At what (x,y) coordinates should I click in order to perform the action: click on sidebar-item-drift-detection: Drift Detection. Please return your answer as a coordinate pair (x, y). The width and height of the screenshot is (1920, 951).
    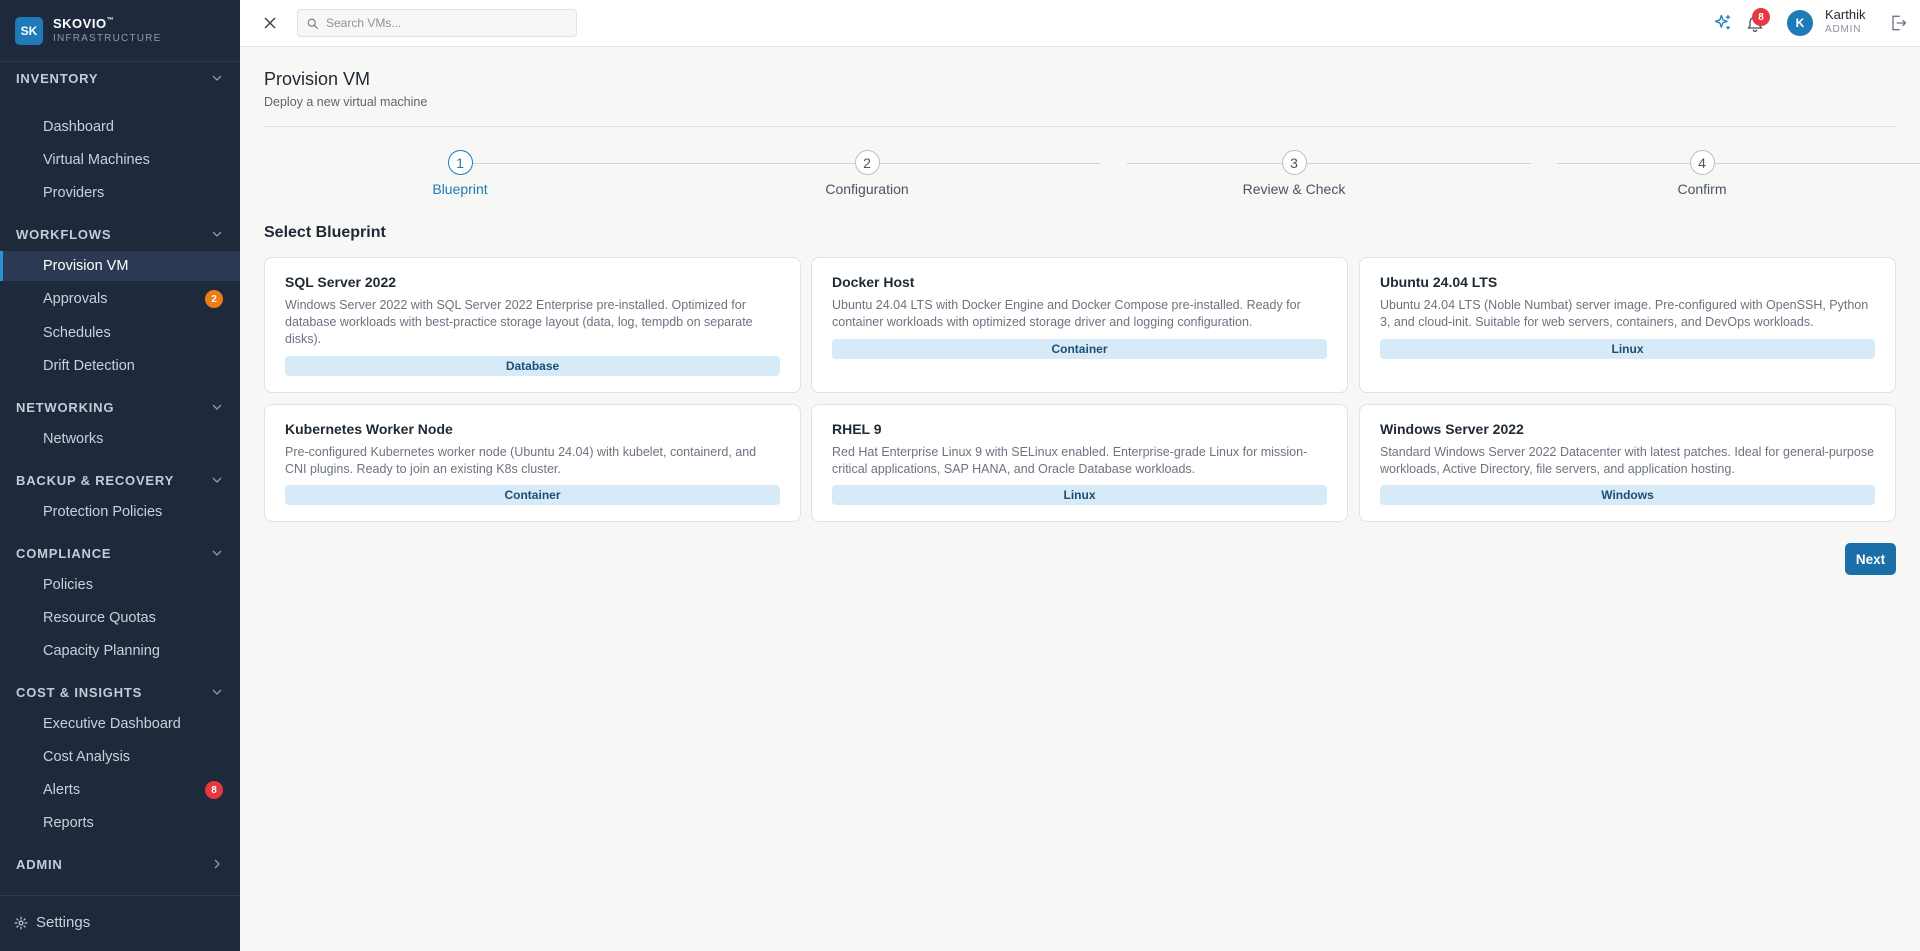
    Looking at the image, I should click on (120, 366).